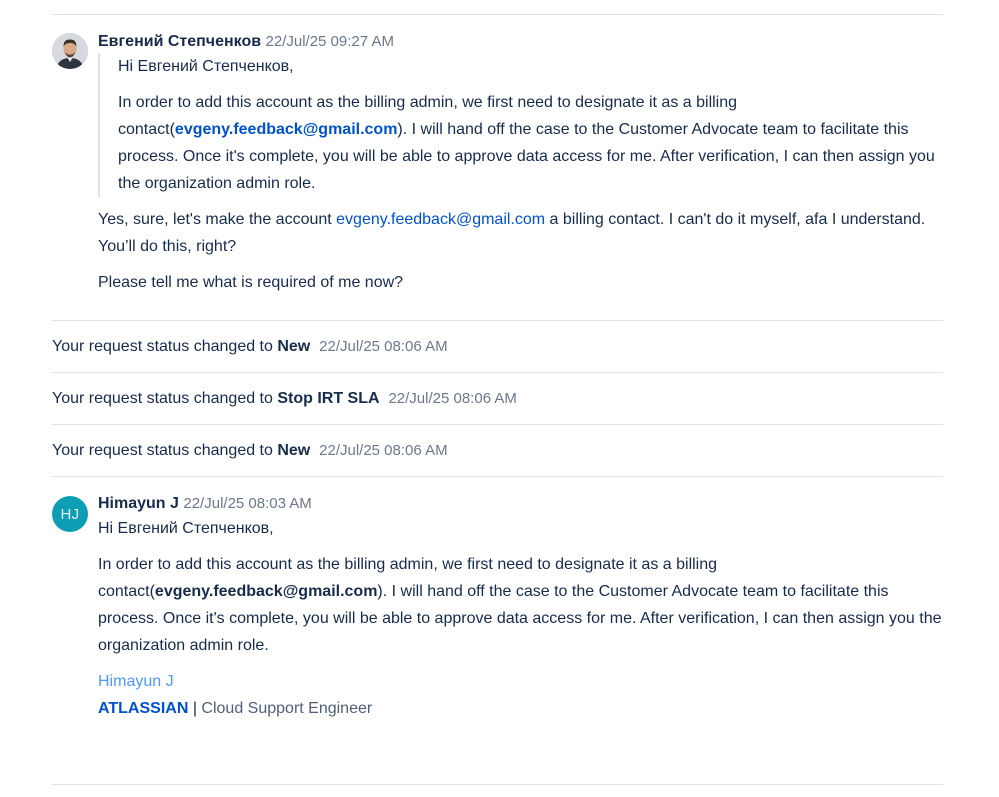 The image size is (999, 797). Describe the element at coordinates (206, 66) in the screenshot. I see `quote-greeting: Hi Евгений Степченков,` at that location.